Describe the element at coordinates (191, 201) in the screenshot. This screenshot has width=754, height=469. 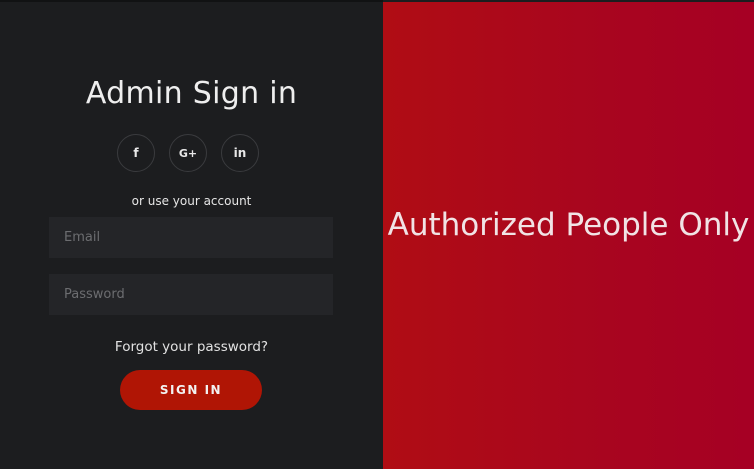
I see `use-account-hint: or use your account` at that location.